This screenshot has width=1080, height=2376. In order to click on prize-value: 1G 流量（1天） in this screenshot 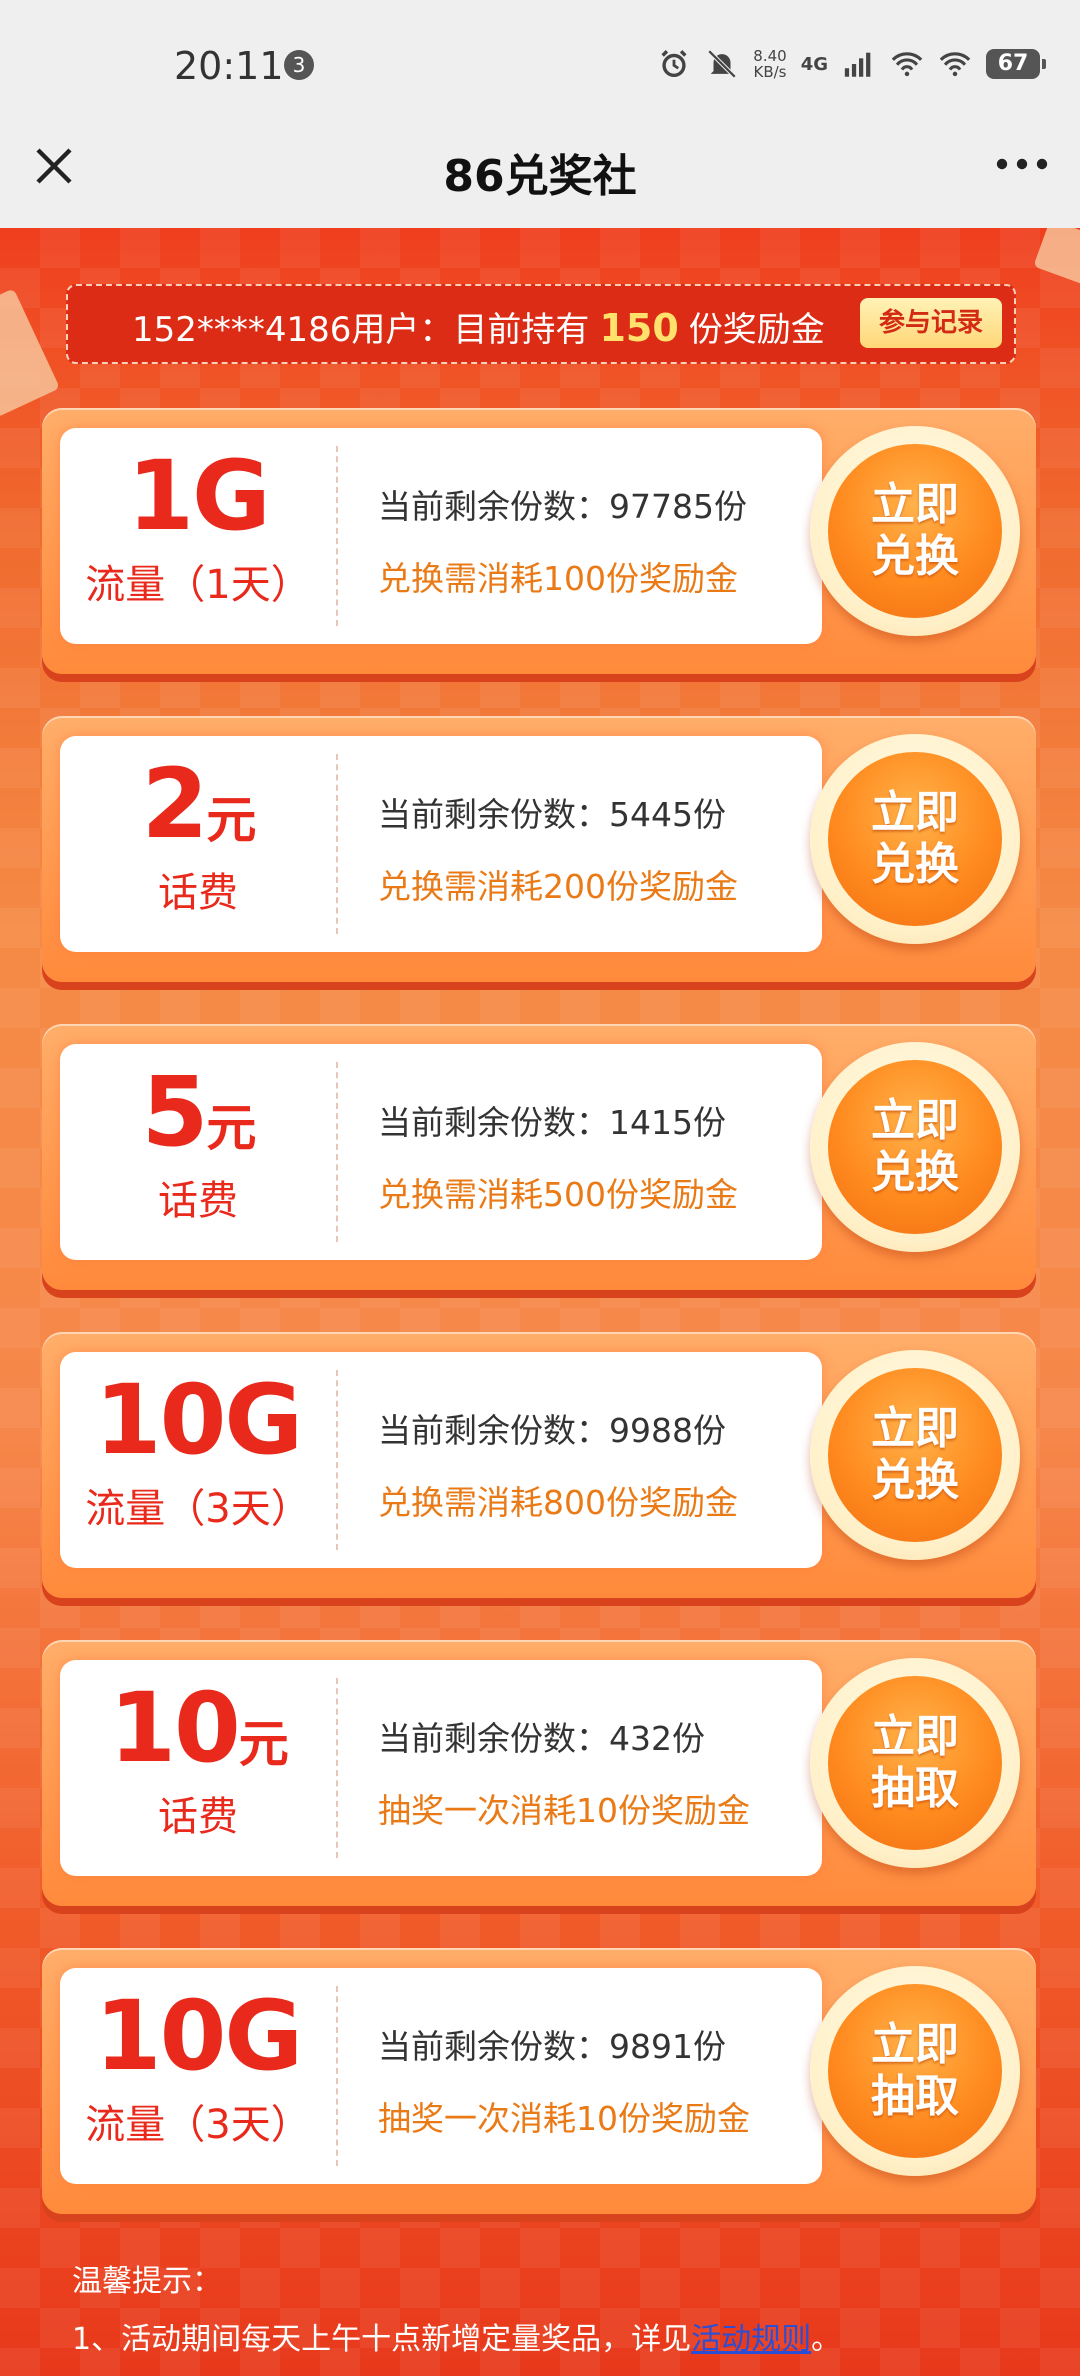, I will do `click(198, 536)`.